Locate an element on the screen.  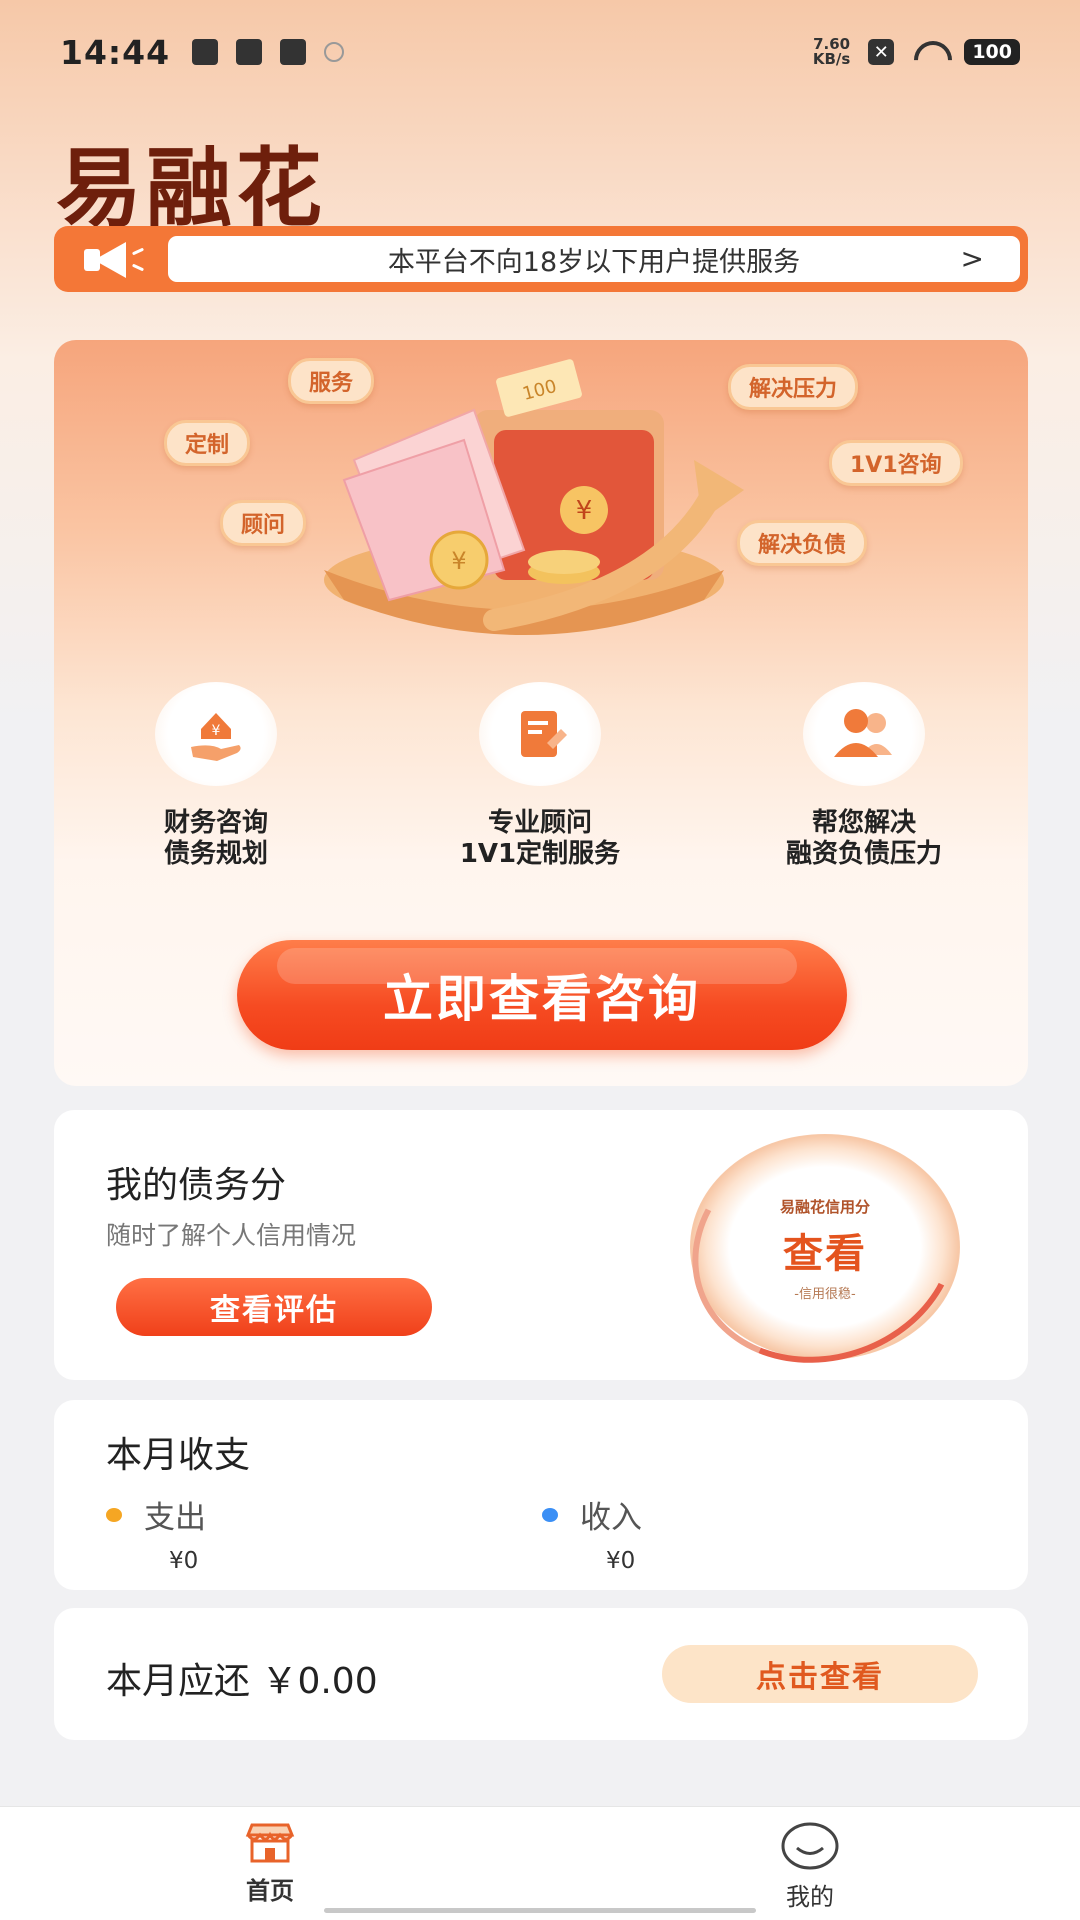
feature-list: ¥ 财务咨询 债务规划 专业顾问 1V1定制服务 帮您解决 融资负债压力 is located at coordinates (541, 776).